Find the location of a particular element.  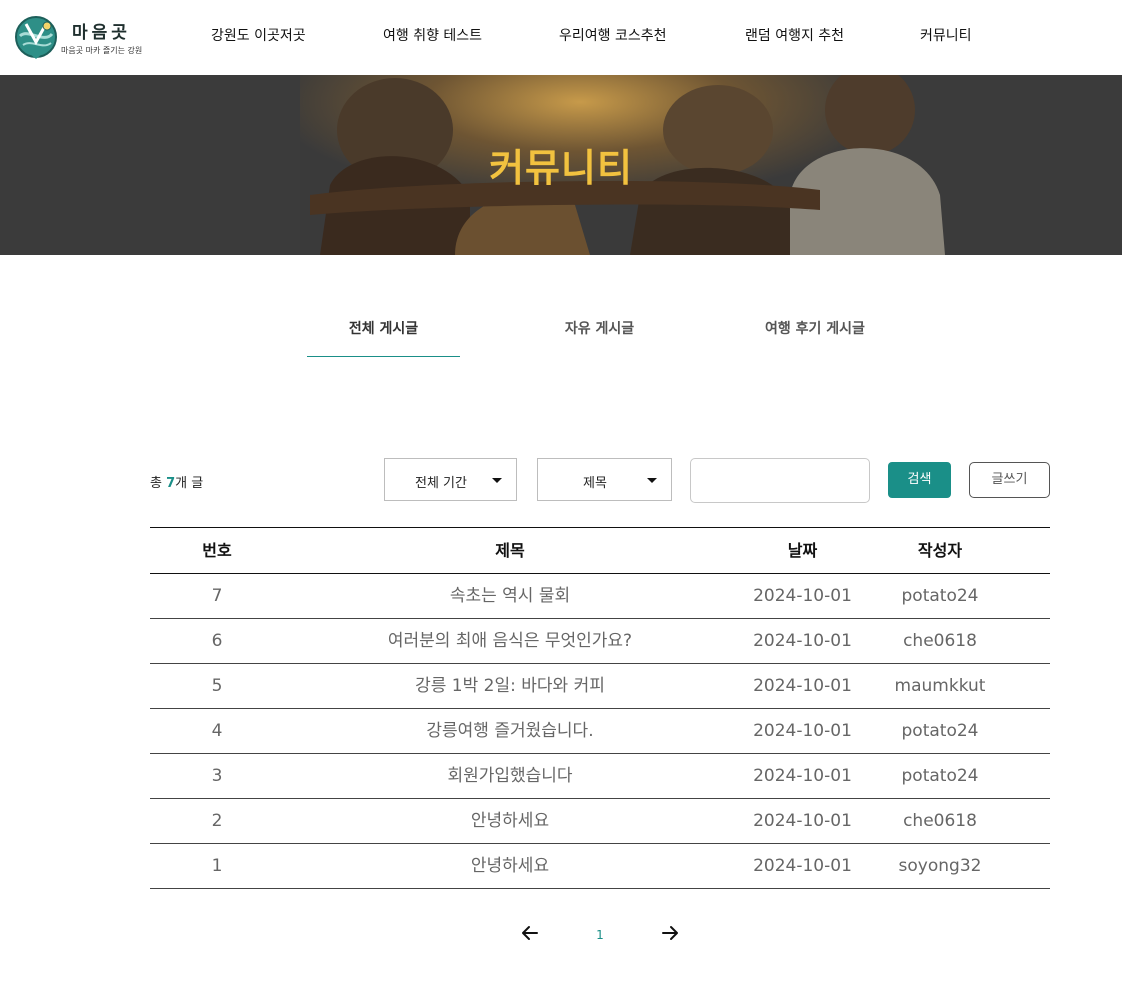

table-row: 4 강릉여행 즐거웠습니다. 2024-10-01 potato24 is located at coordinates (600, 731).